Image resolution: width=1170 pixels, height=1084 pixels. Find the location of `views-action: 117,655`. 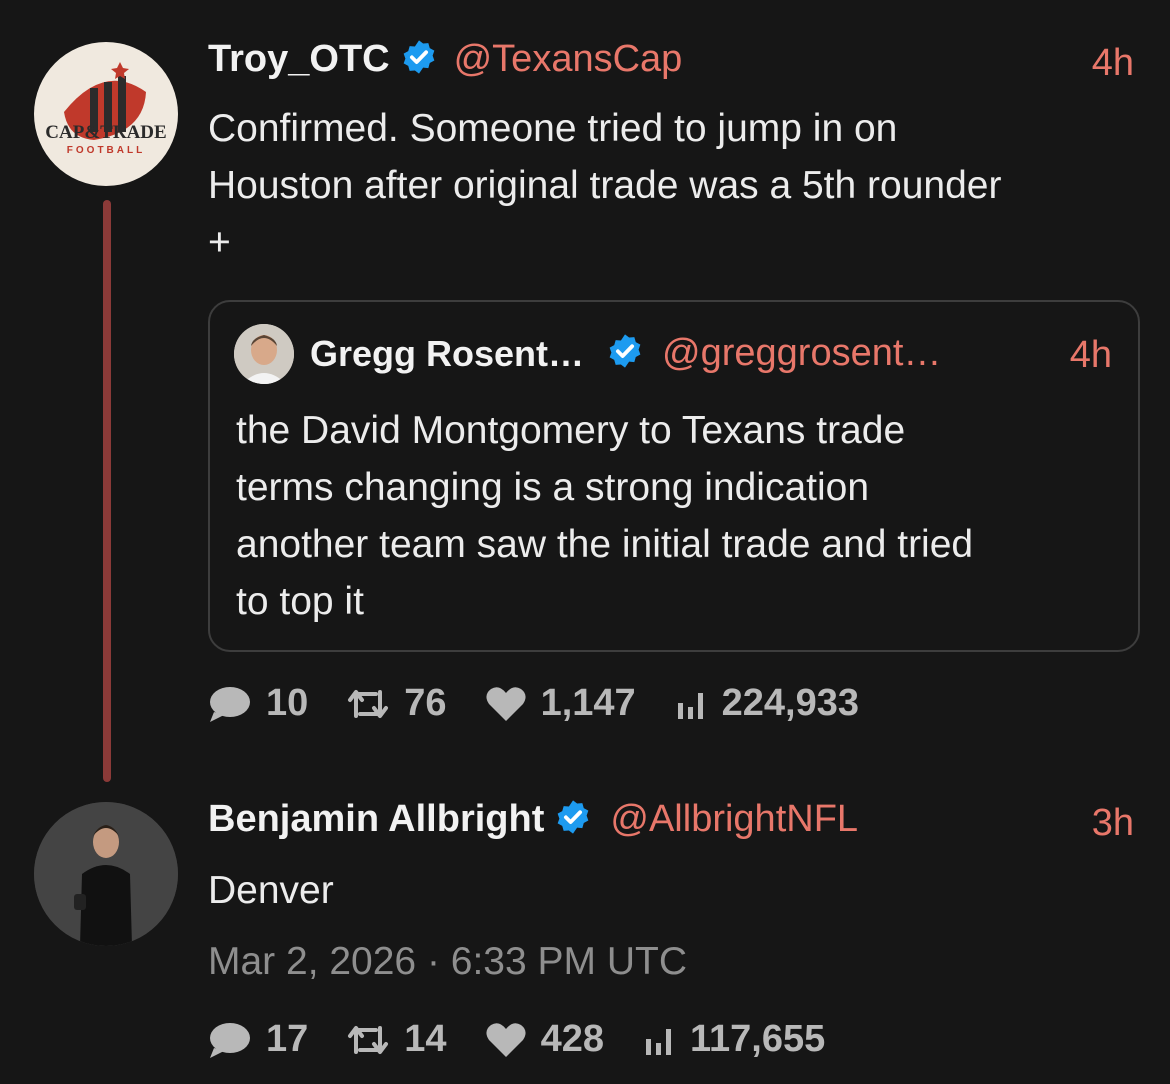

views-action: 117,655 is located at coordinates (733, 1039).